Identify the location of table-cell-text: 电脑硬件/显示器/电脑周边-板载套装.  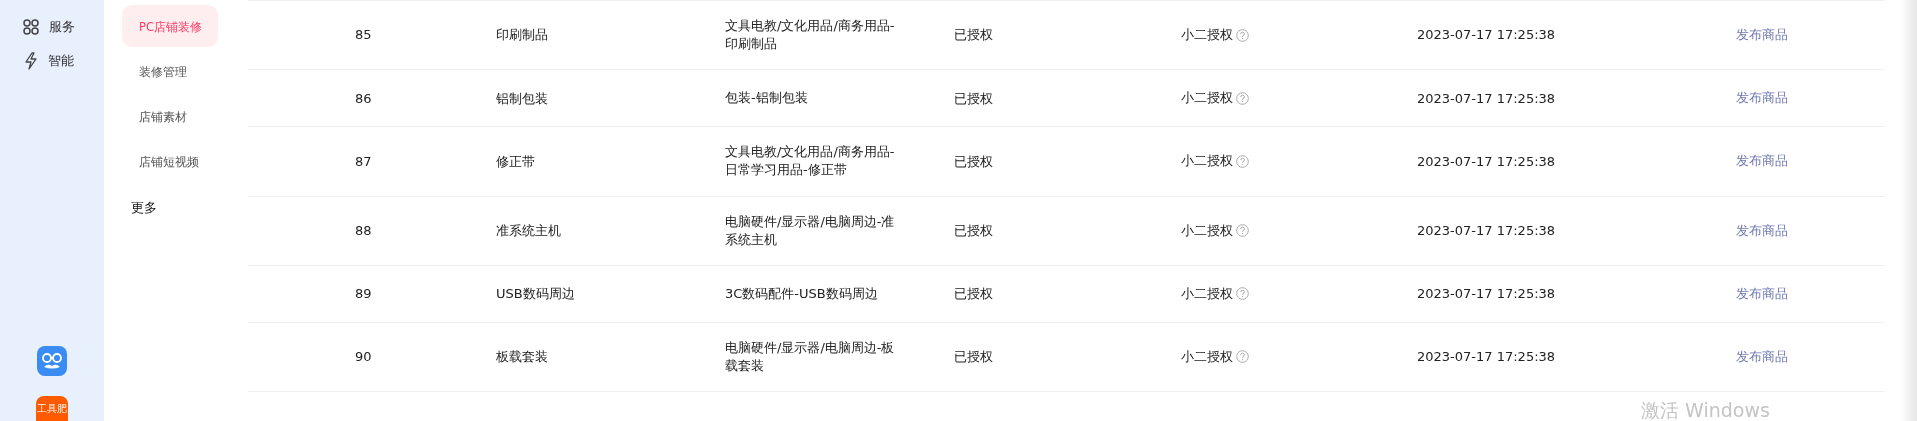
(810, 356).